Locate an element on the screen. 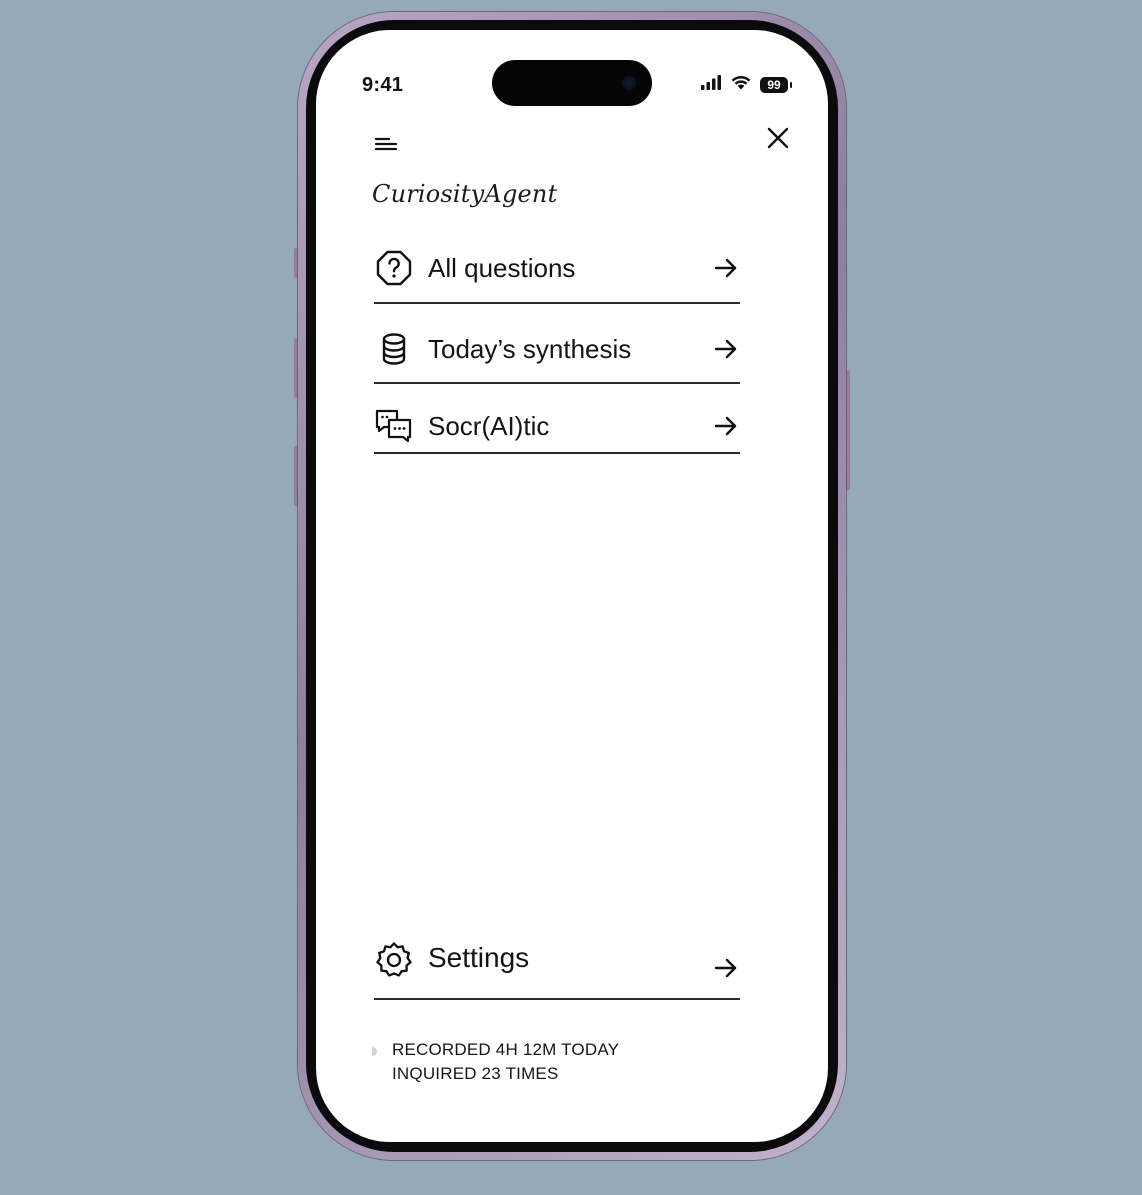  nav-item-label: Socr(AI)tic is located at coordinates (489, 425).